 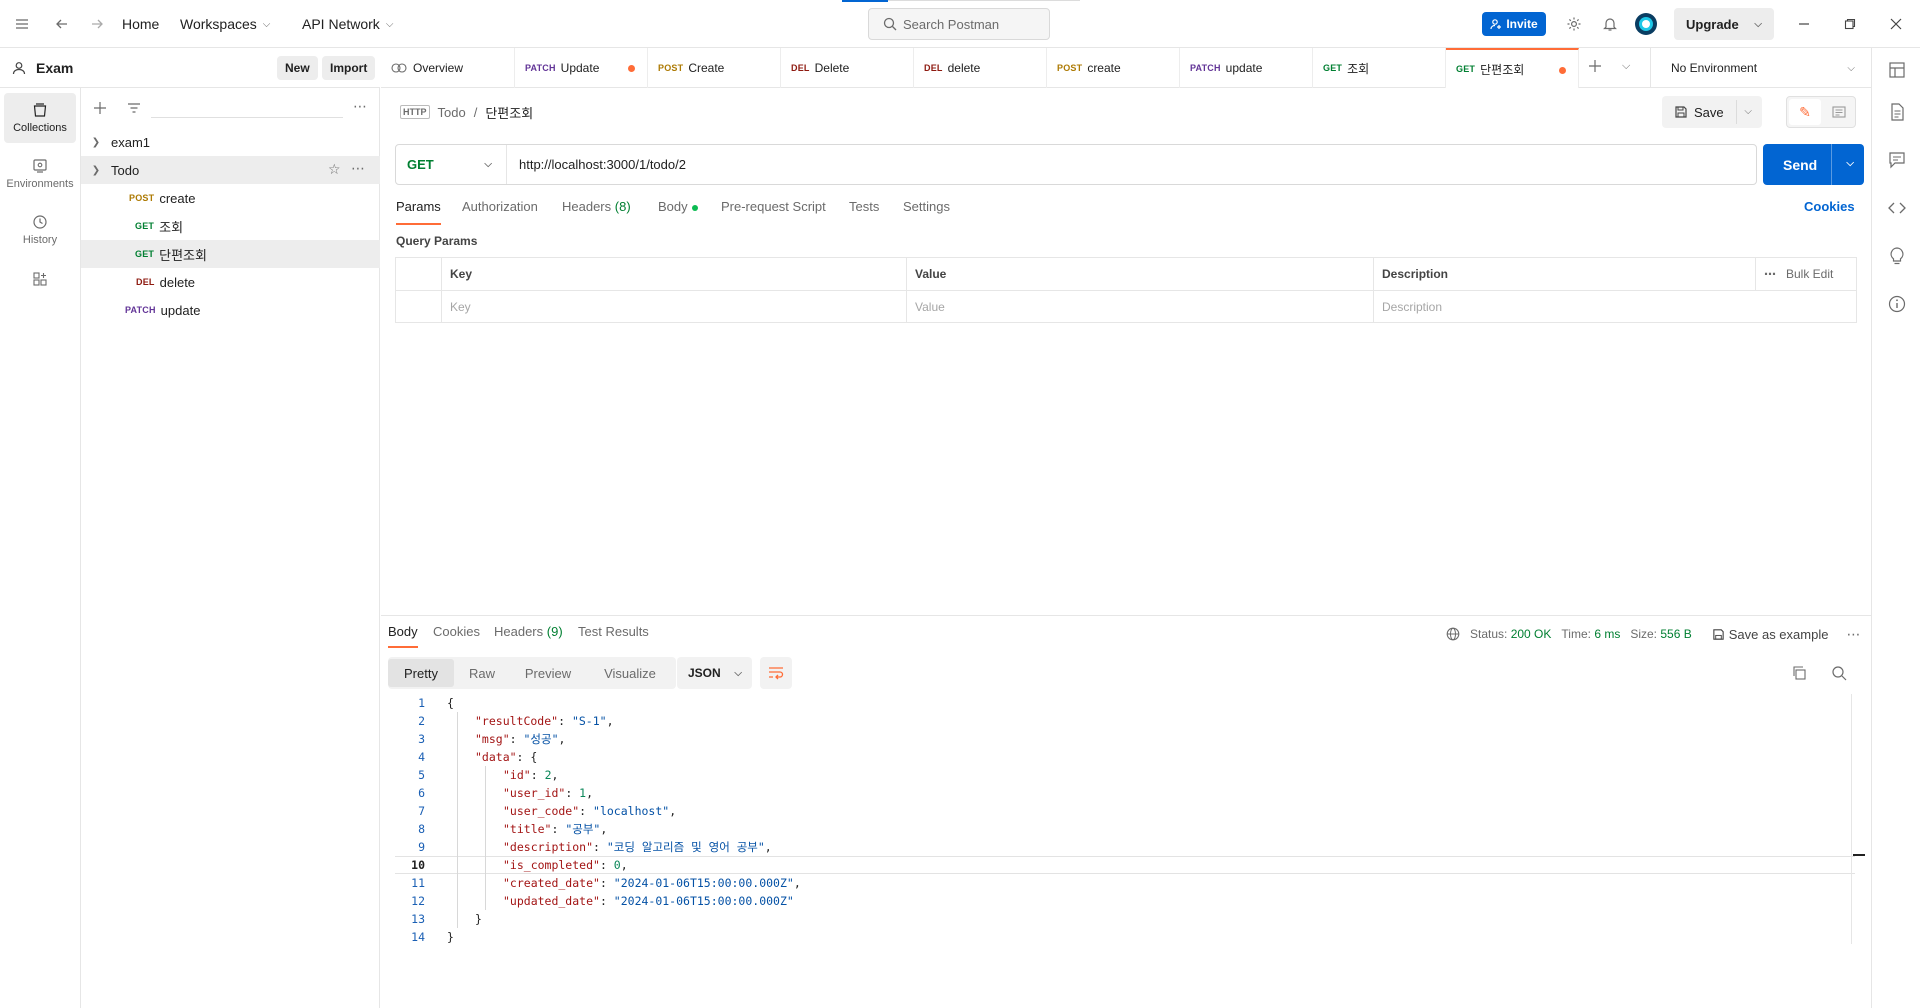 What do you see at coordinates (1804, 24) in the screenshot?
I see `minimize-icon` at bounding box center [1804, 24].